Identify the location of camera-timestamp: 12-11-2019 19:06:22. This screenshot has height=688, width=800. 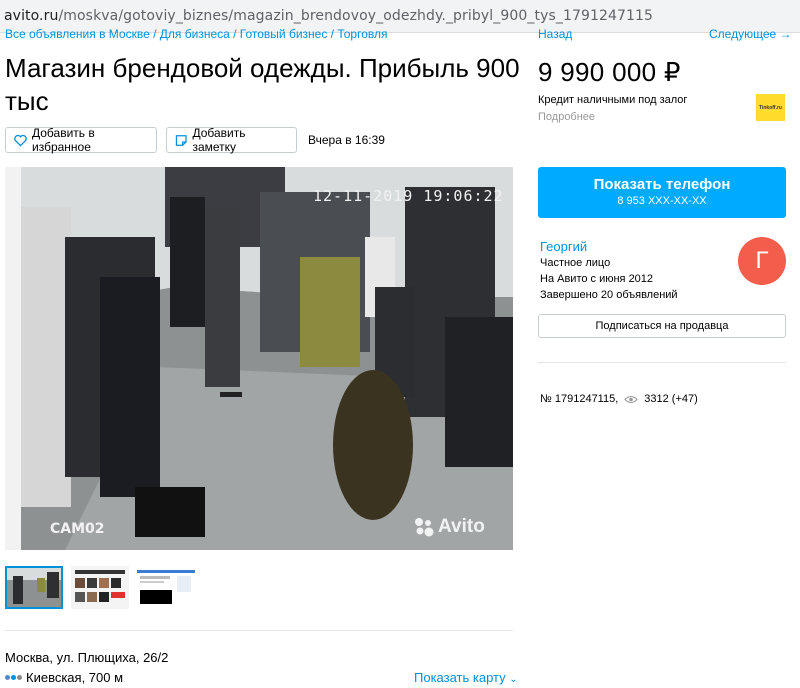
(408, 196).